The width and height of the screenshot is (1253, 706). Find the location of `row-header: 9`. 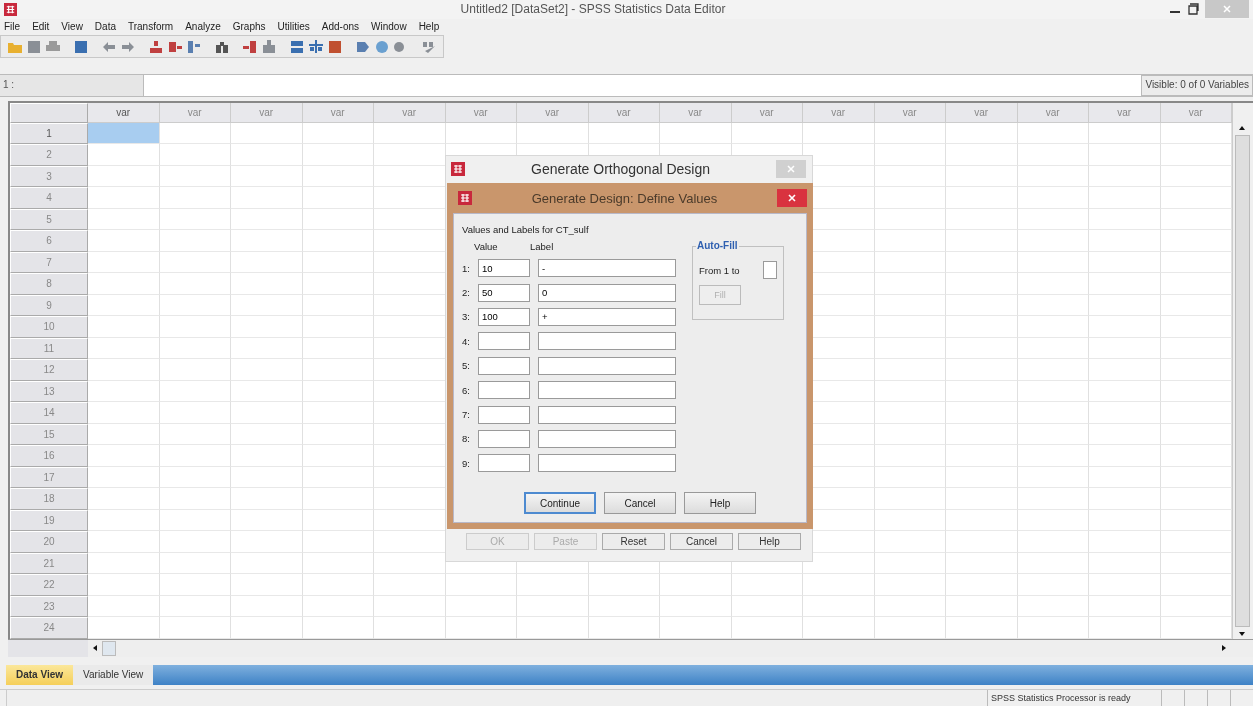

row-header: 9 is located at coordinates (49, 305).